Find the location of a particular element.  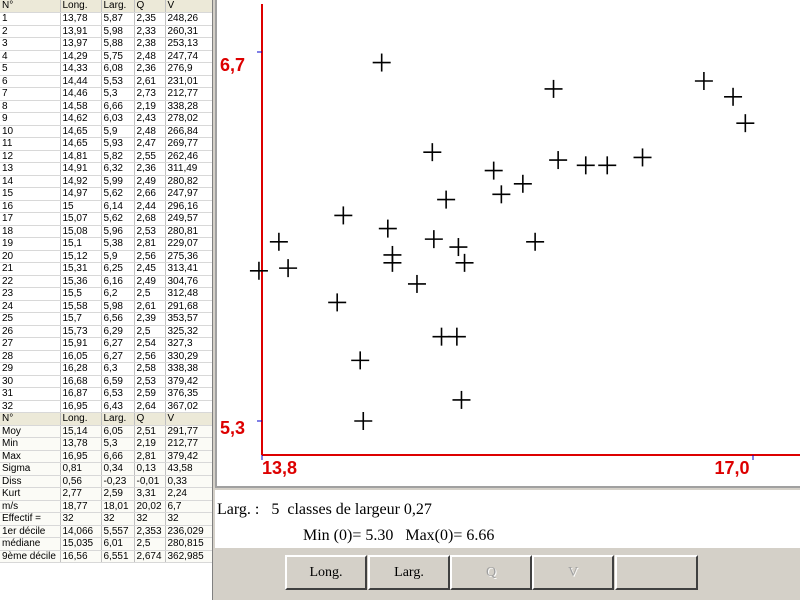

grid-cell: 43,58 is located at coordinates (188, 469).